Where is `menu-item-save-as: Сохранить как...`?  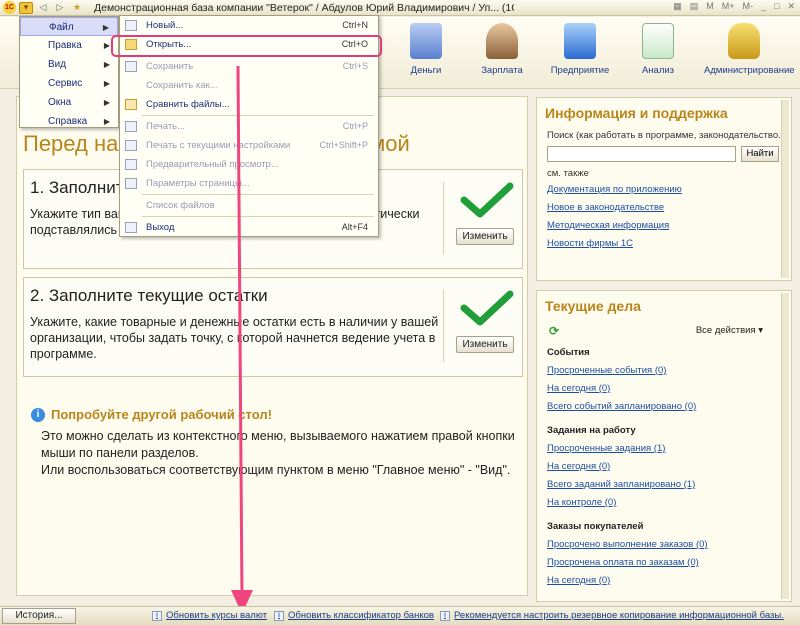
menu-item-save-as: Сохранить как... is located at coordinates (249, 85).